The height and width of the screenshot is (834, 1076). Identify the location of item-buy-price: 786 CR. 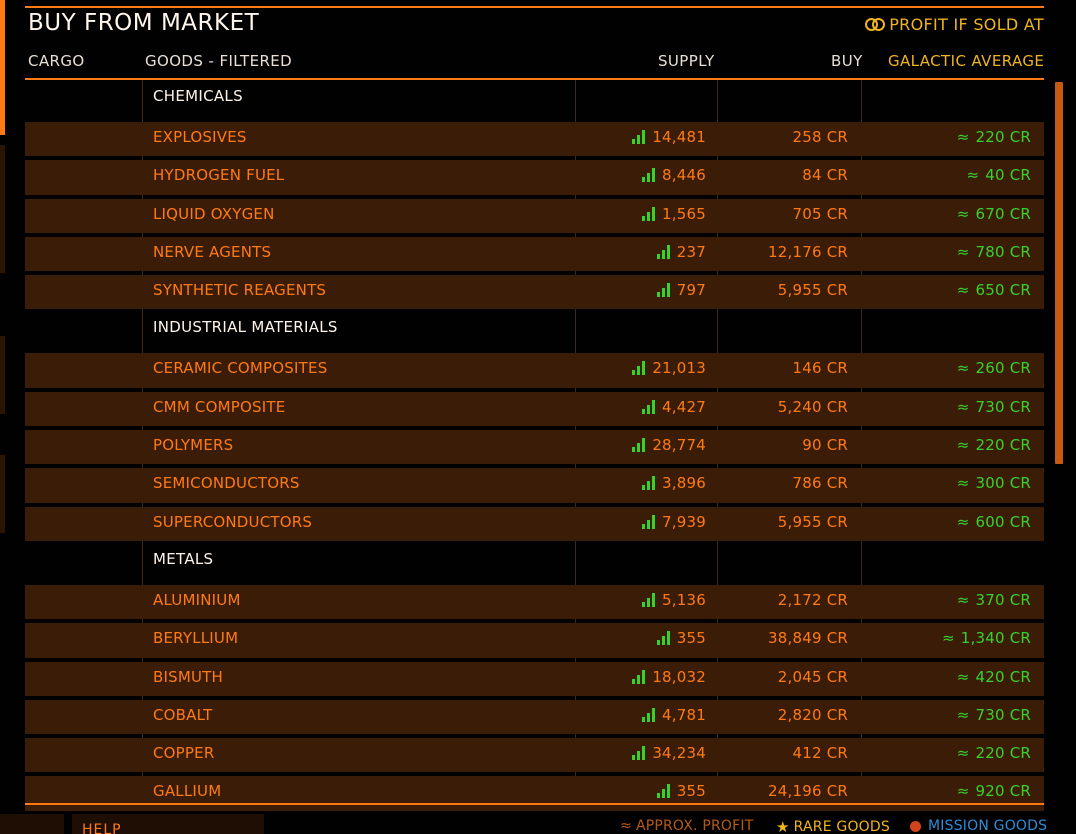
(820, 483).